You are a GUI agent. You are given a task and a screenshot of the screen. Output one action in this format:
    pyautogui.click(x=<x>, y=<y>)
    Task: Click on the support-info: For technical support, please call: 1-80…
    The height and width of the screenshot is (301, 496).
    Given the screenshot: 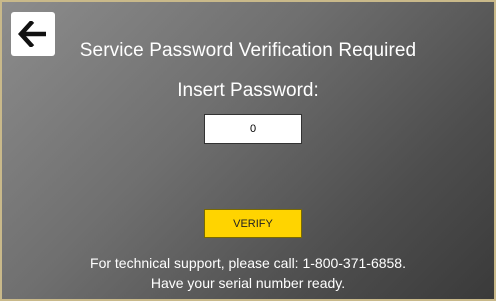 What is the action you would take?
    pyautogui.click(x=248, y=273)
    